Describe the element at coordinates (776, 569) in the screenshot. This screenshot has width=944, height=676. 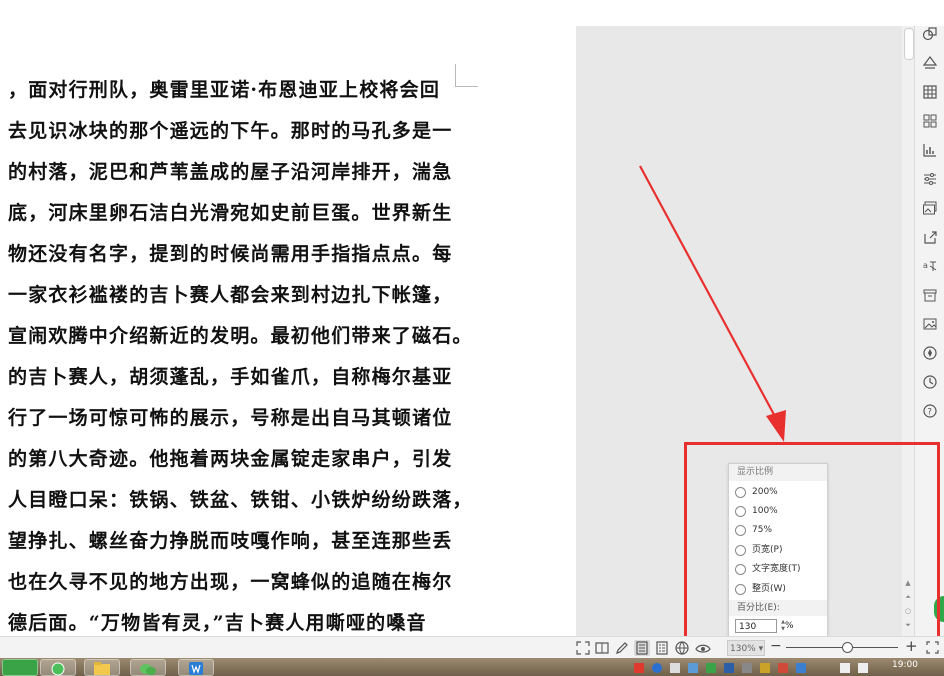
I see `zoom-option-label: 文字宽度(T)` at that location.